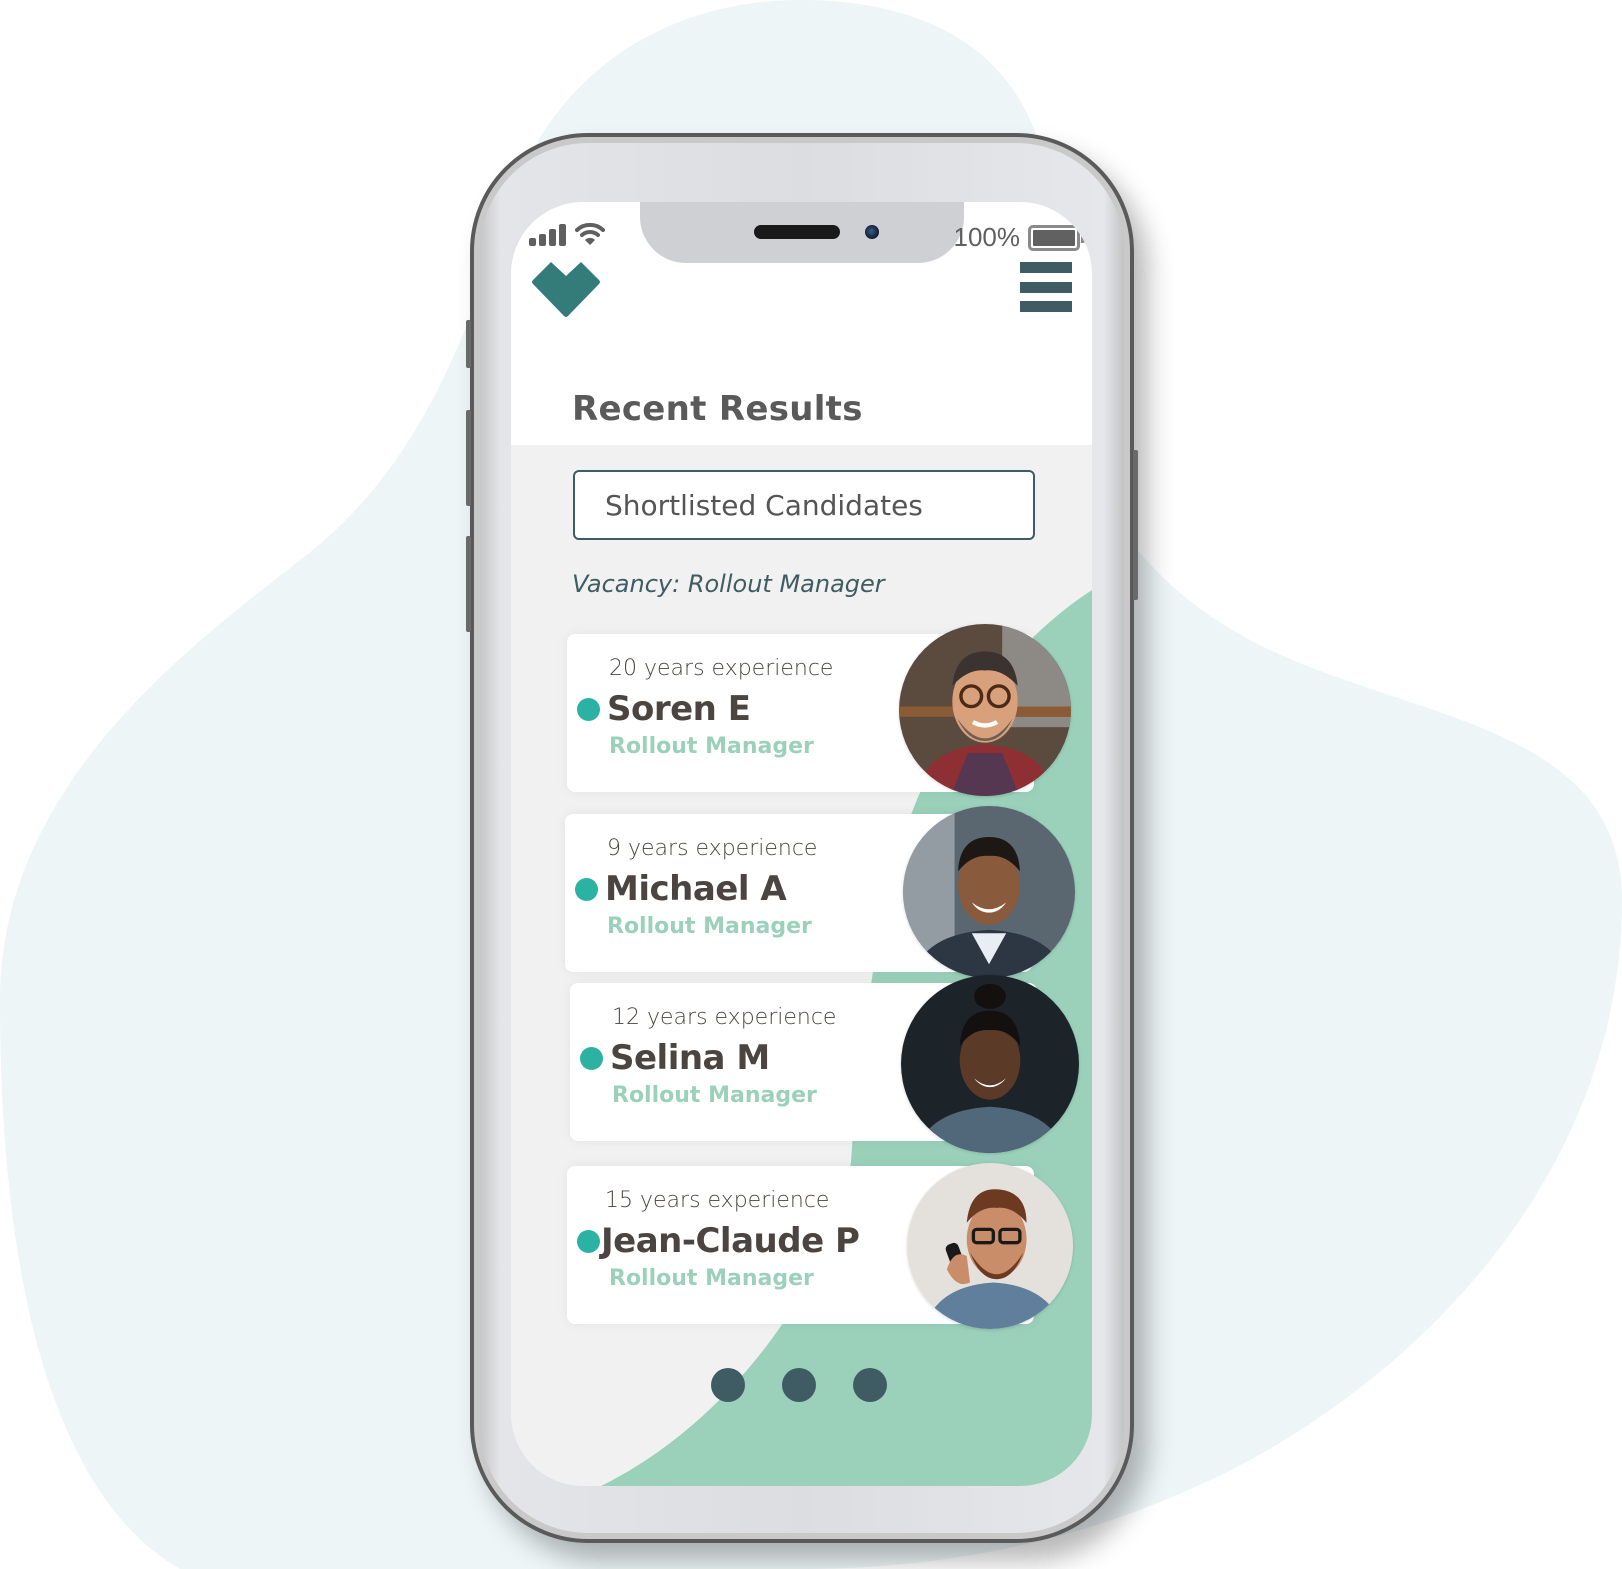 This screenshot has width=1622, height=1569. Describe the element at coordinates (696, 889) in the screenshot. I see `candidate-name: Michael A` at that location.